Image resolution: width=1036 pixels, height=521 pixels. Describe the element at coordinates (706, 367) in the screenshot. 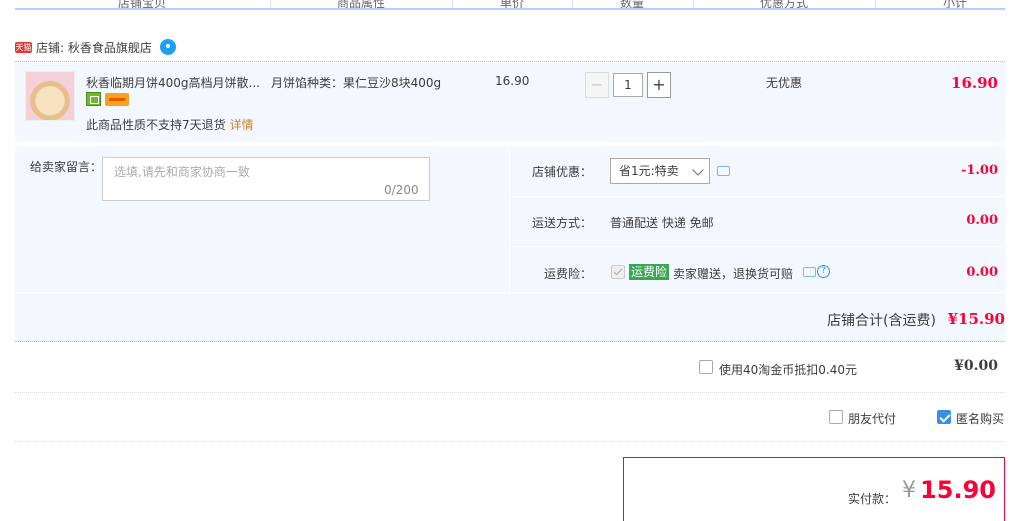

I see `coins-checkbox` at that location.